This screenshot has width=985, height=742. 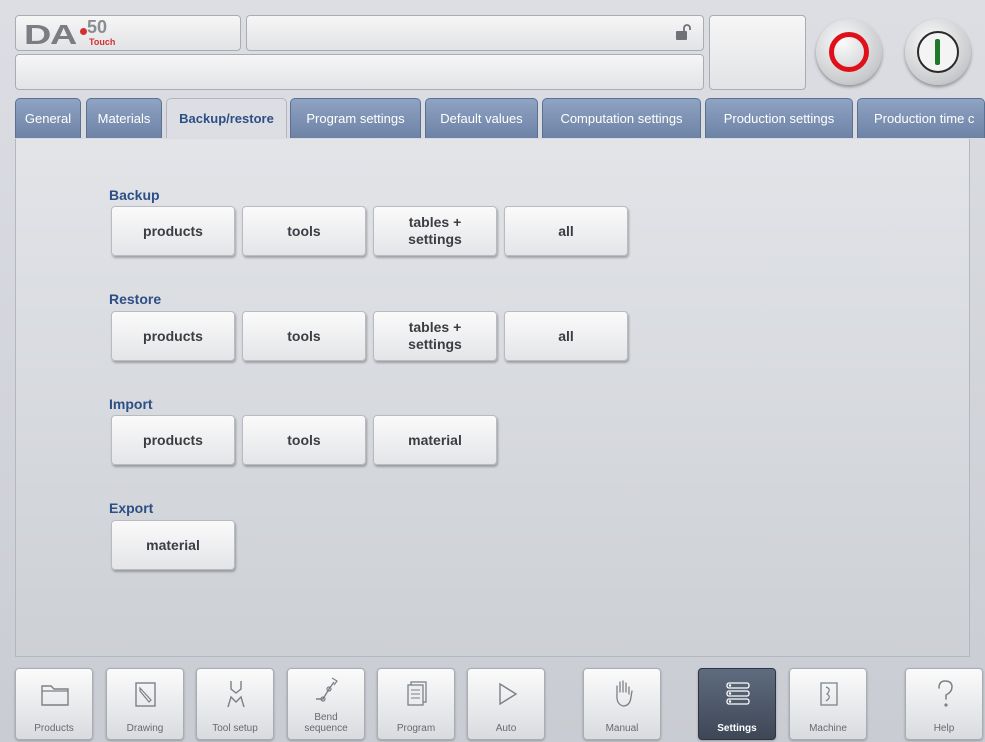 I want to click on tab-program-settings: Program settings, so click(x=355, y=118).